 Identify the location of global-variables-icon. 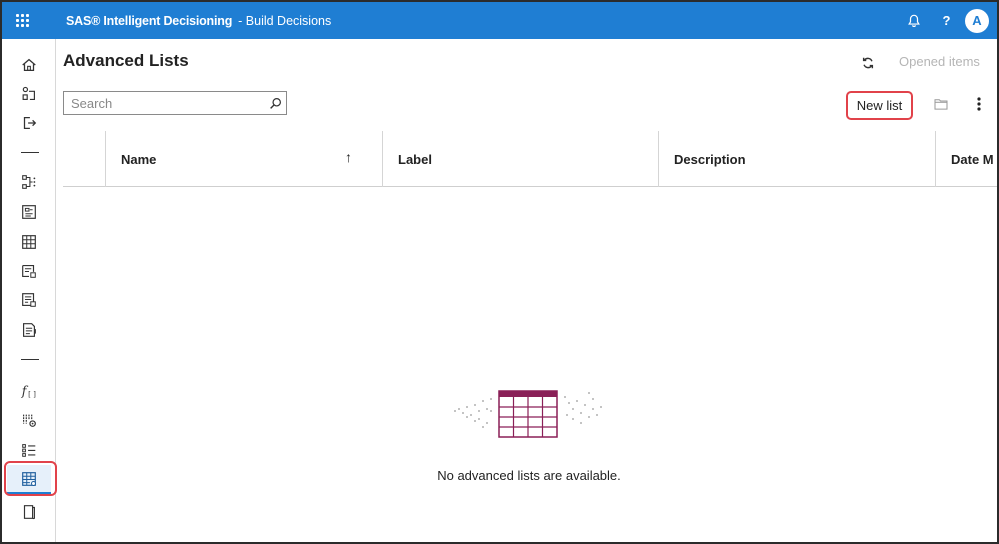
(29, 420).